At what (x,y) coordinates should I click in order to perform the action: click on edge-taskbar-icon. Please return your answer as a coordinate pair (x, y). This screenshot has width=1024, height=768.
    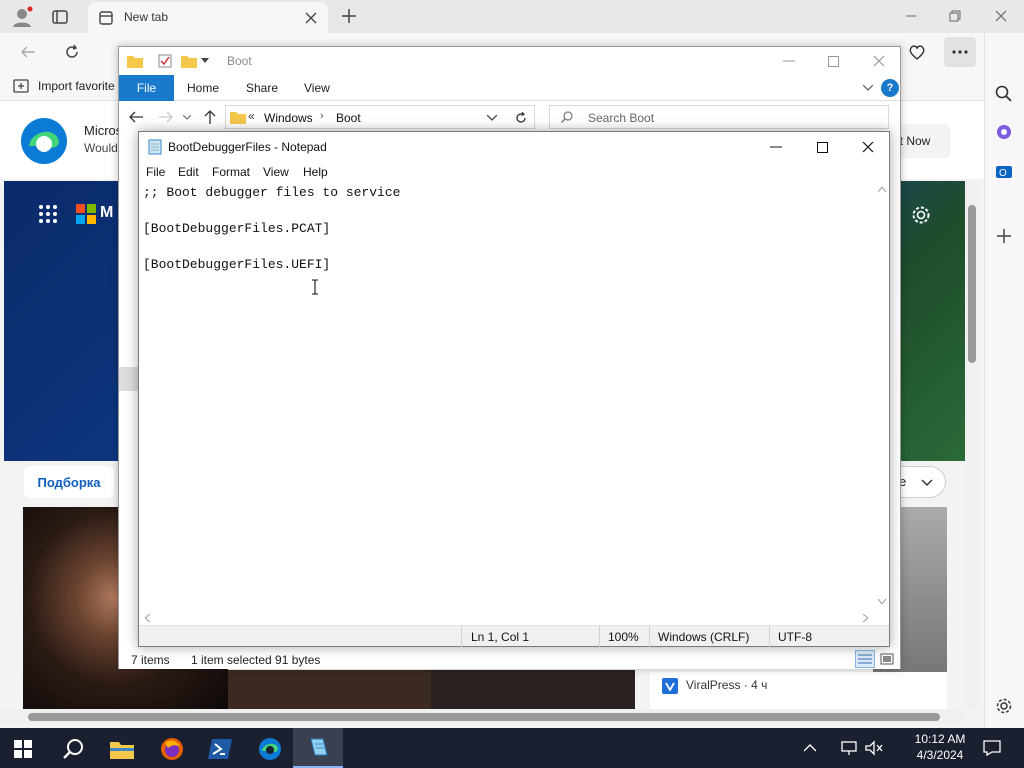
    Looking at the image, I should click on (270, 749).